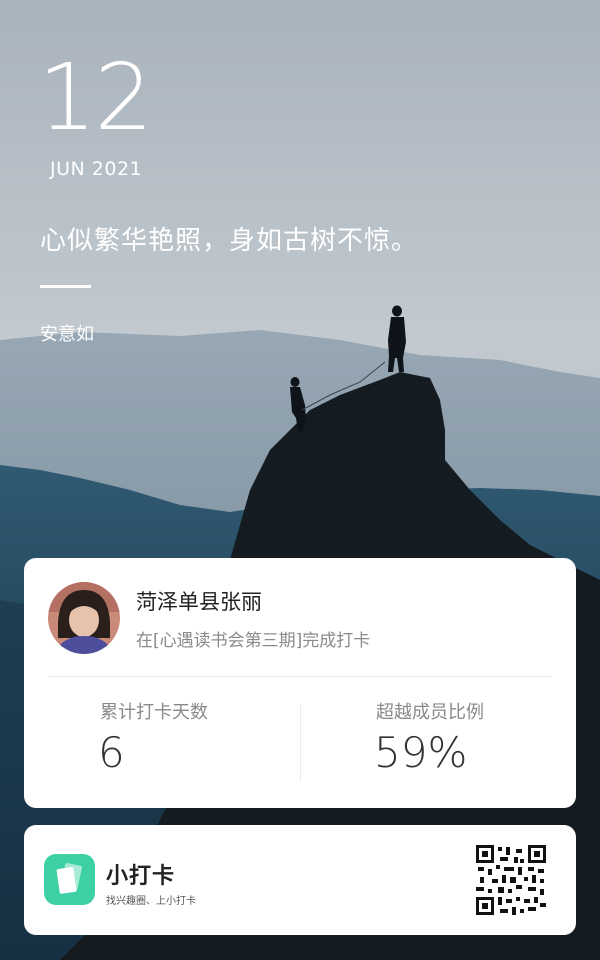 The width and height of the screenshot is (600, 960). Describe the element at coordinates (151, 901) in the screenshot. I see `brand-slogan: 找兴趣圈、上小打卡` at that location.